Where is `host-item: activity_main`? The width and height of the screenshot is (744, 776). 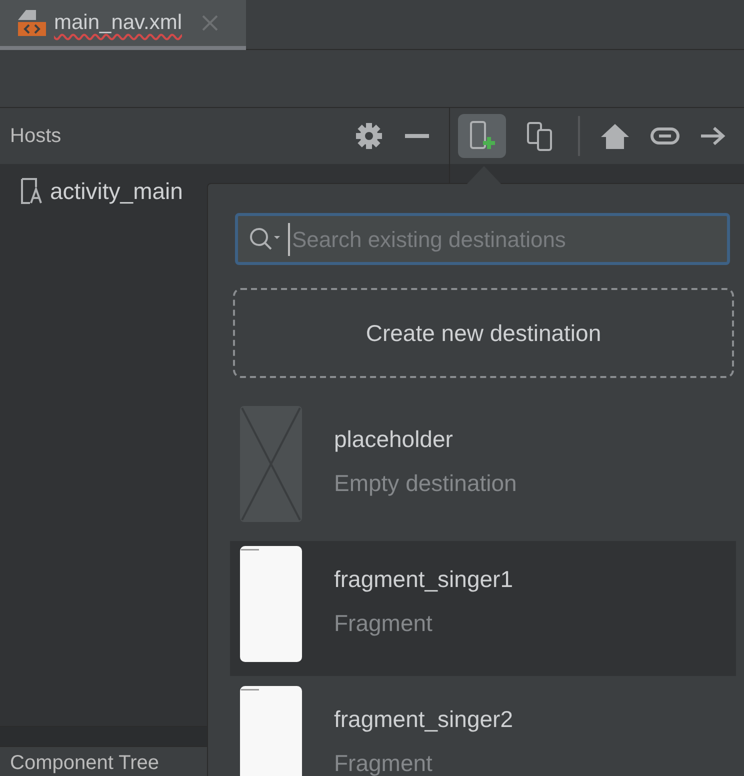 host-item: activity_main is located at coordinates (116, 191).